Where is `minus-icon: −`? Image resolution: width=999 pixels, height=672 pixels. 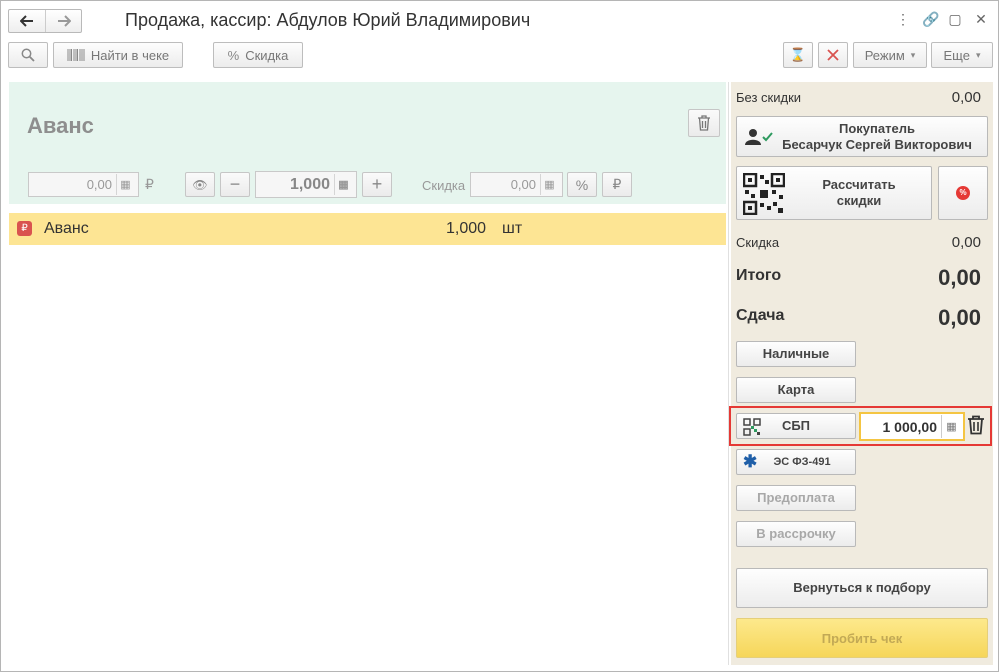
minus-icon: − is located at coordinates (235, 184).